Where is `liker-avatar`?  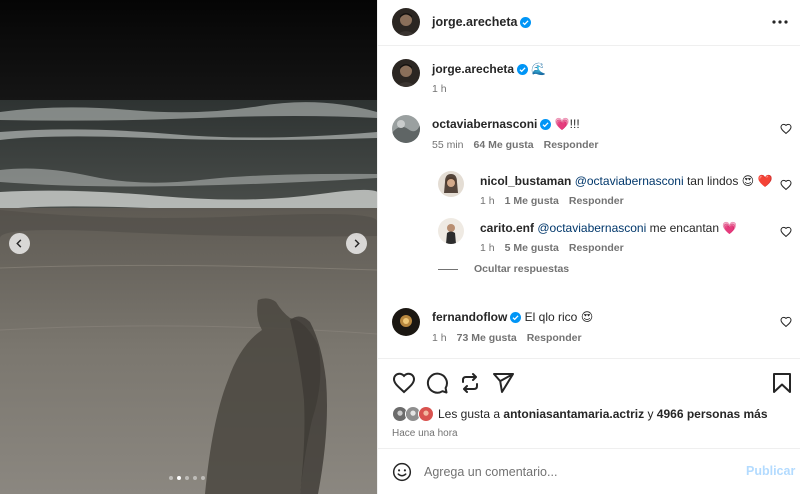 liker-avatar is located at coordinates (426, 414).